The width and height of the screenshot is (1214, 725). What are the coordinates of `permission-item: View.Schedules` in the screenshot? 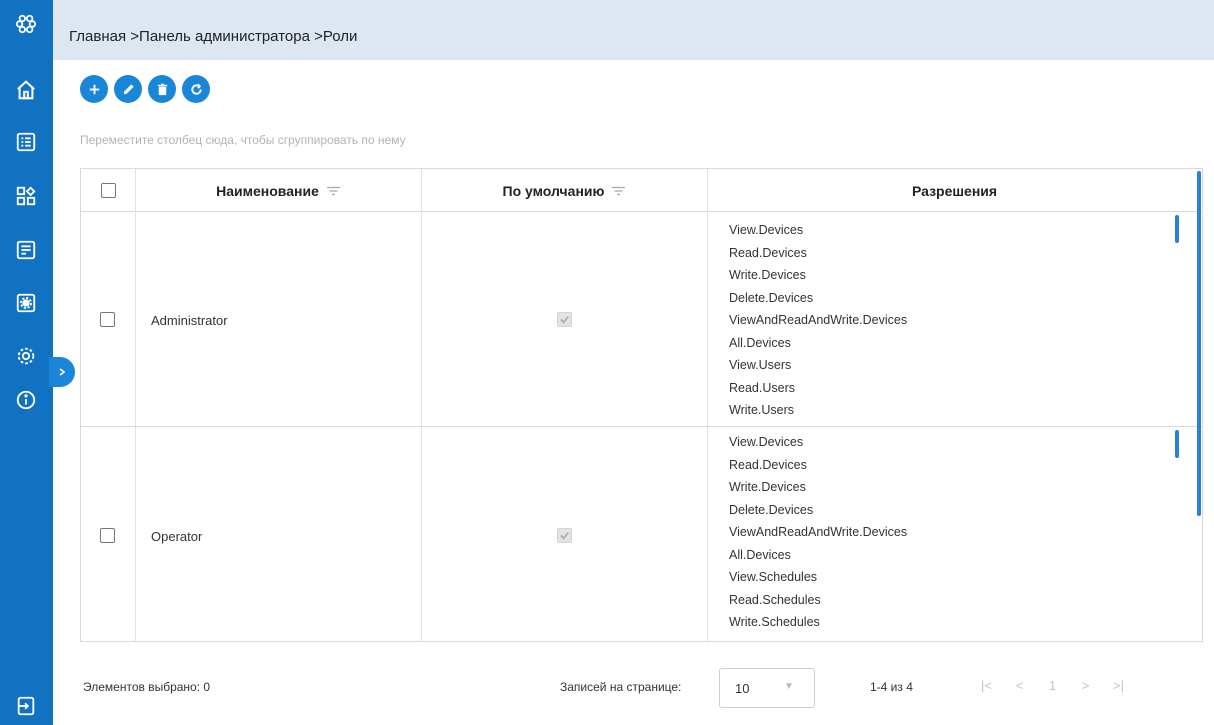 It's located at (773, 577).